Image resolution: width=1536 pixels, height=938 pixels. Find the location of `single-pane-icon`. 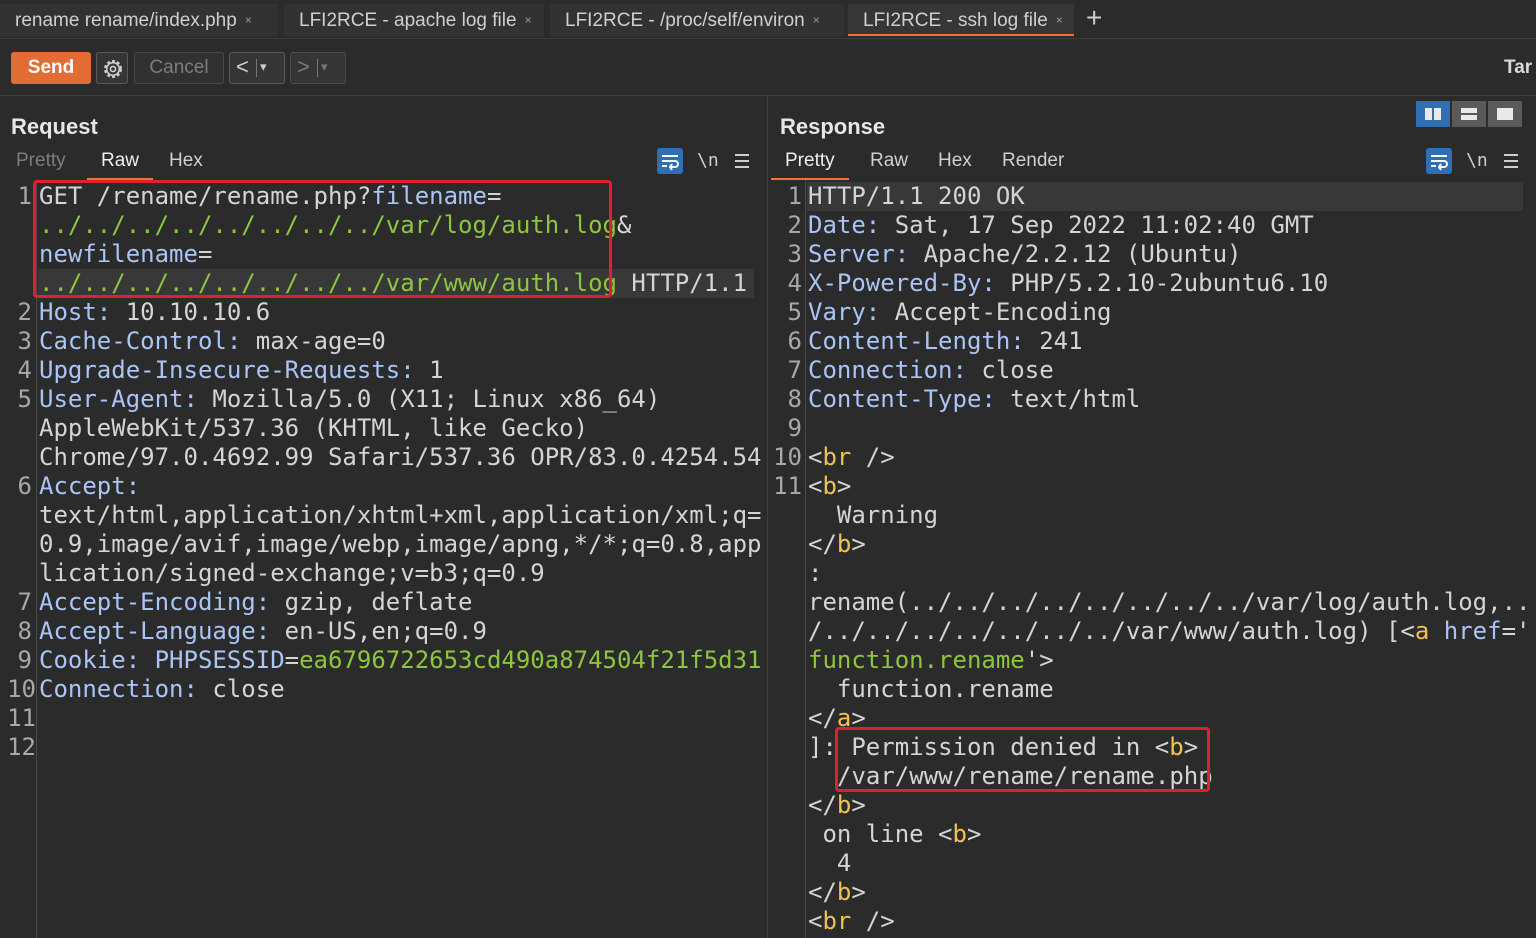

single-pane-icon is located at coordinates (1505, 114).